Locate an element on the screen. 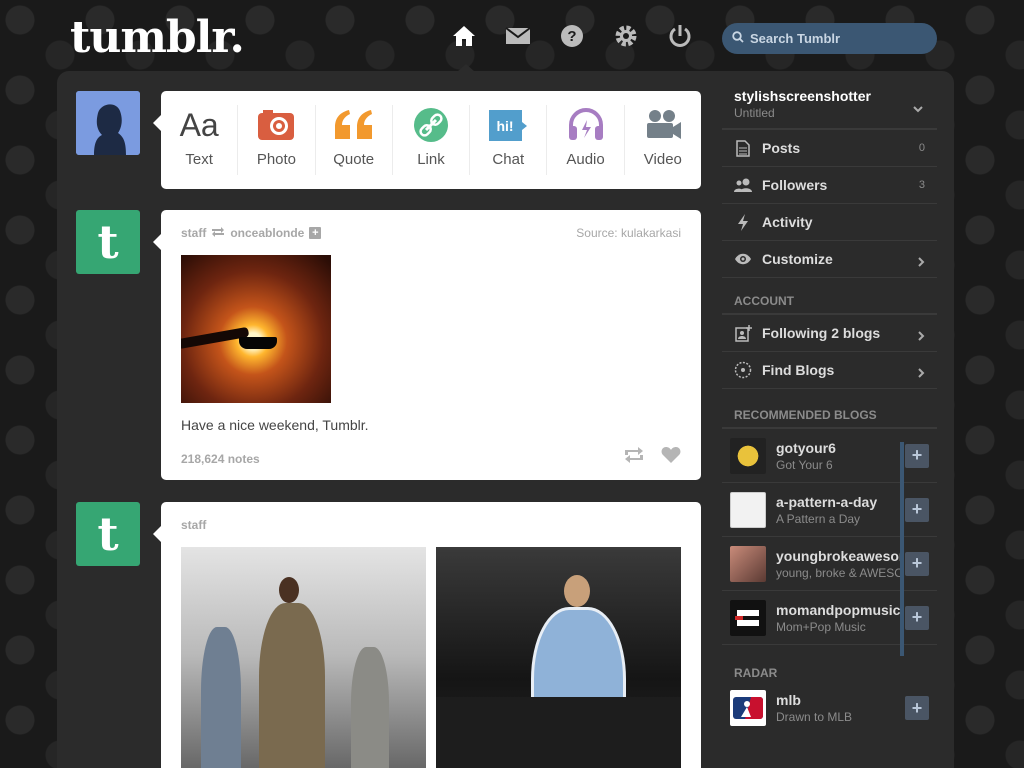 This screenshot has width=1024, height=768. blog-subtitle: A Pattern a Day is located at coordinates (818, 518).